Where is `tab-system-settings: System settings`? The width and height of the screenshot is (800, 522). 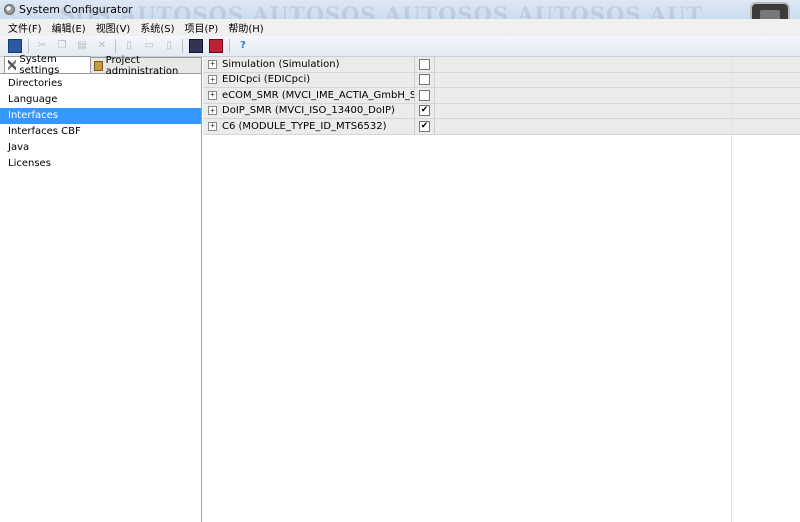
tab-system-settings: System settings is located at coordinates (47, 65).